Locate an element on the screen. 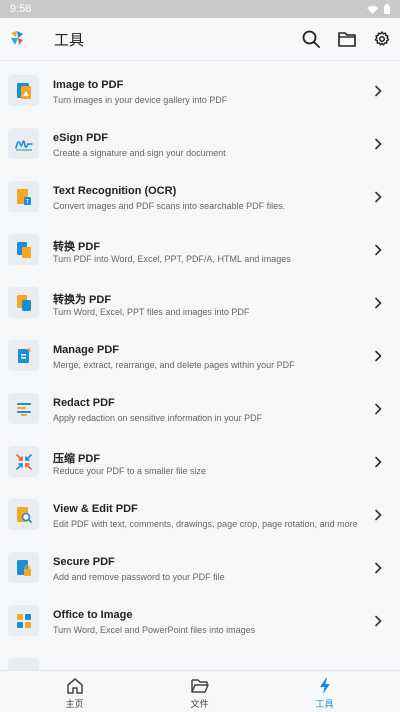  app-bar-divider is located at coordinates (200, 60).